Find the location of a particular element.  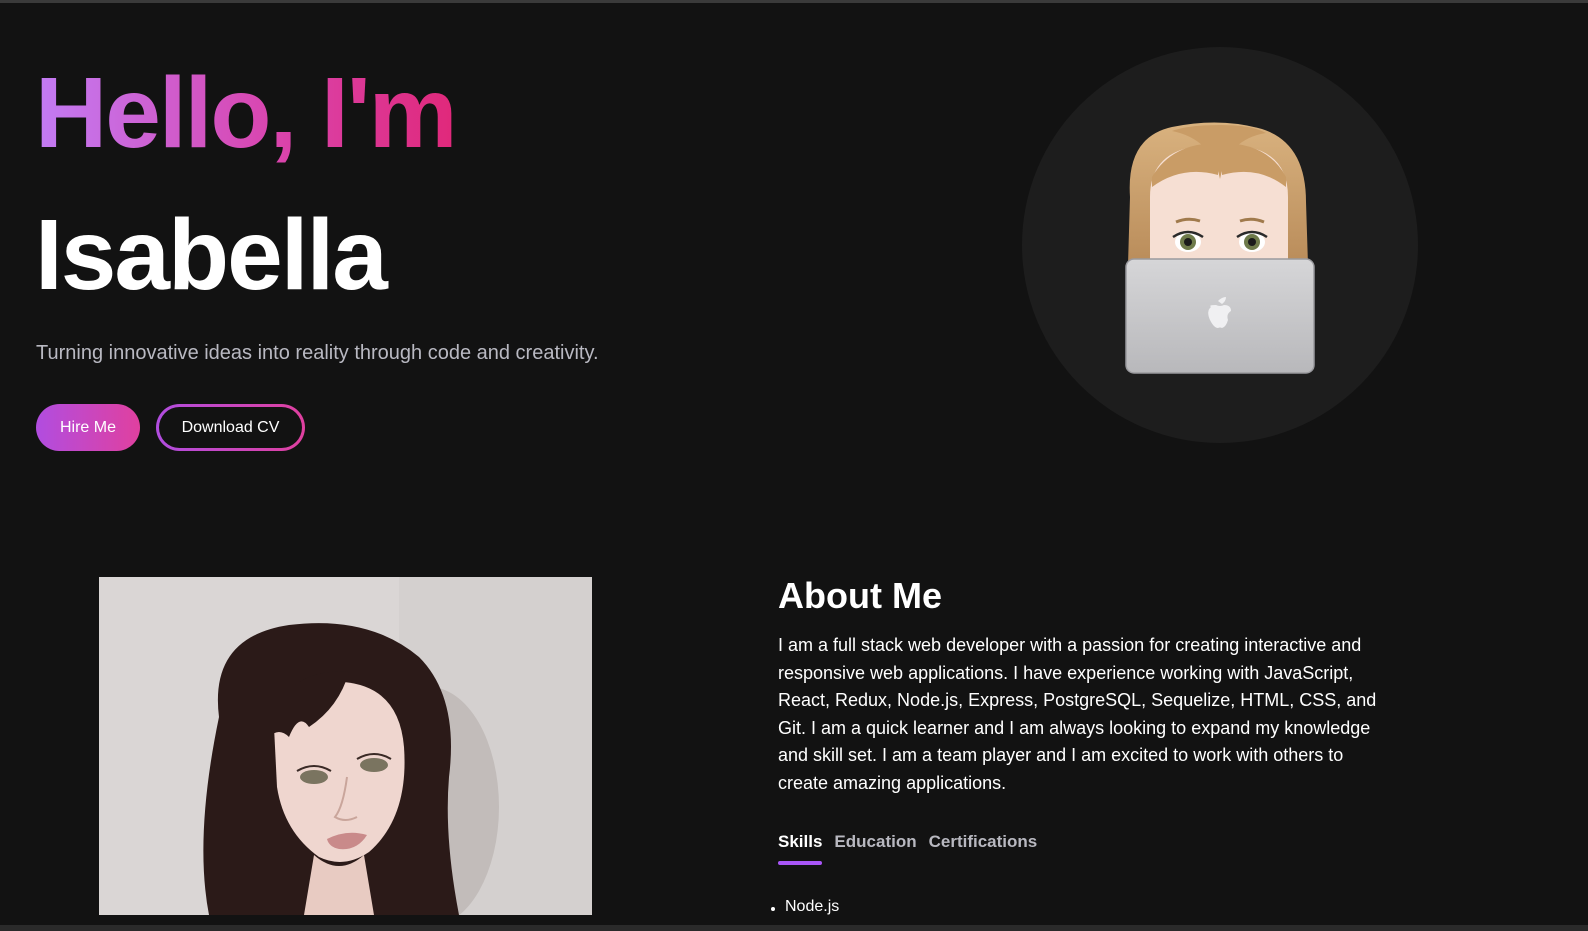

profile-photo is located at coordinates (345, 746).